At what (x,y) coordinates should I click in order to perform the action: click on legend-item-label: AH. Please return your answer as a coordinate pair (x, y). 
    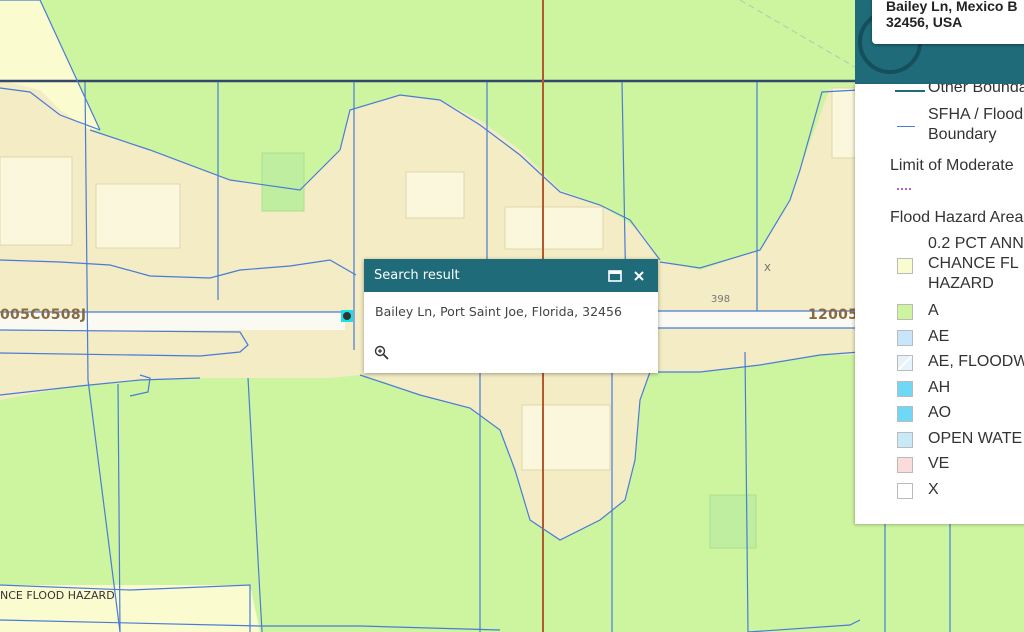
    Looking at the image, I should click on (939, 387).